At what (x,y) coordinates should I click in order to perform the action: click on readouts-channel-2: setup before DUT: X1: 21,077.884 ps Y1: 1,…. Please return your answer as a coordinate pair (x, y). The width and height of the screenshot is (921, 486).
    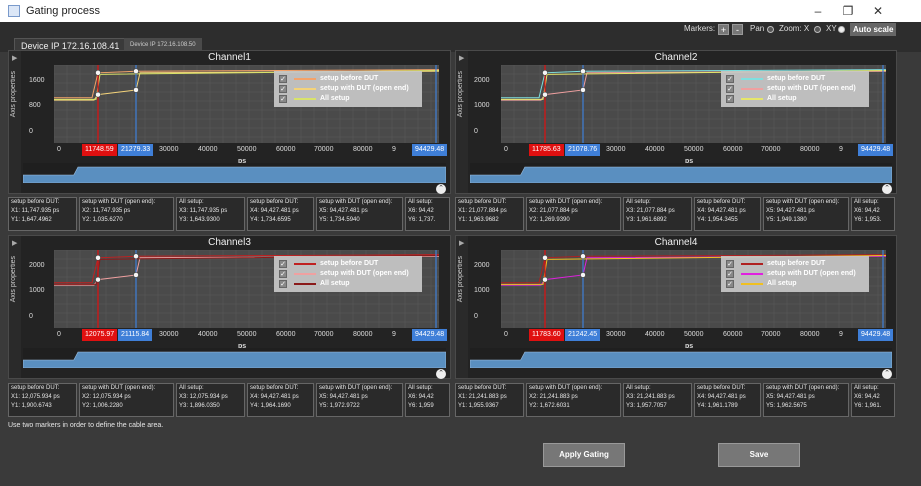
    Looking at the image, I should click on (676, 214).